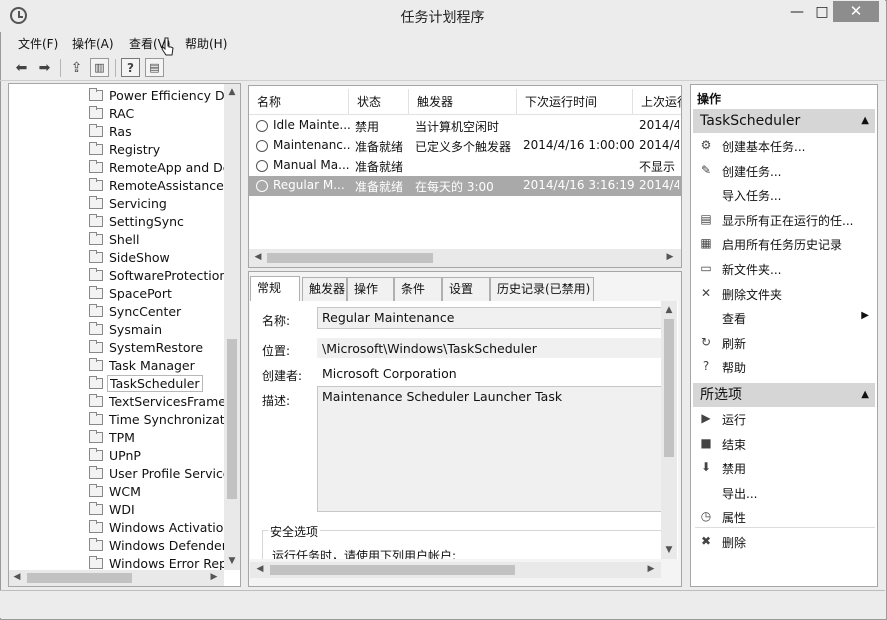 The width and height of the screenshot is (887, 620). I want to click on details-hscrollbar: ◀ ▶, so click(455, 570).